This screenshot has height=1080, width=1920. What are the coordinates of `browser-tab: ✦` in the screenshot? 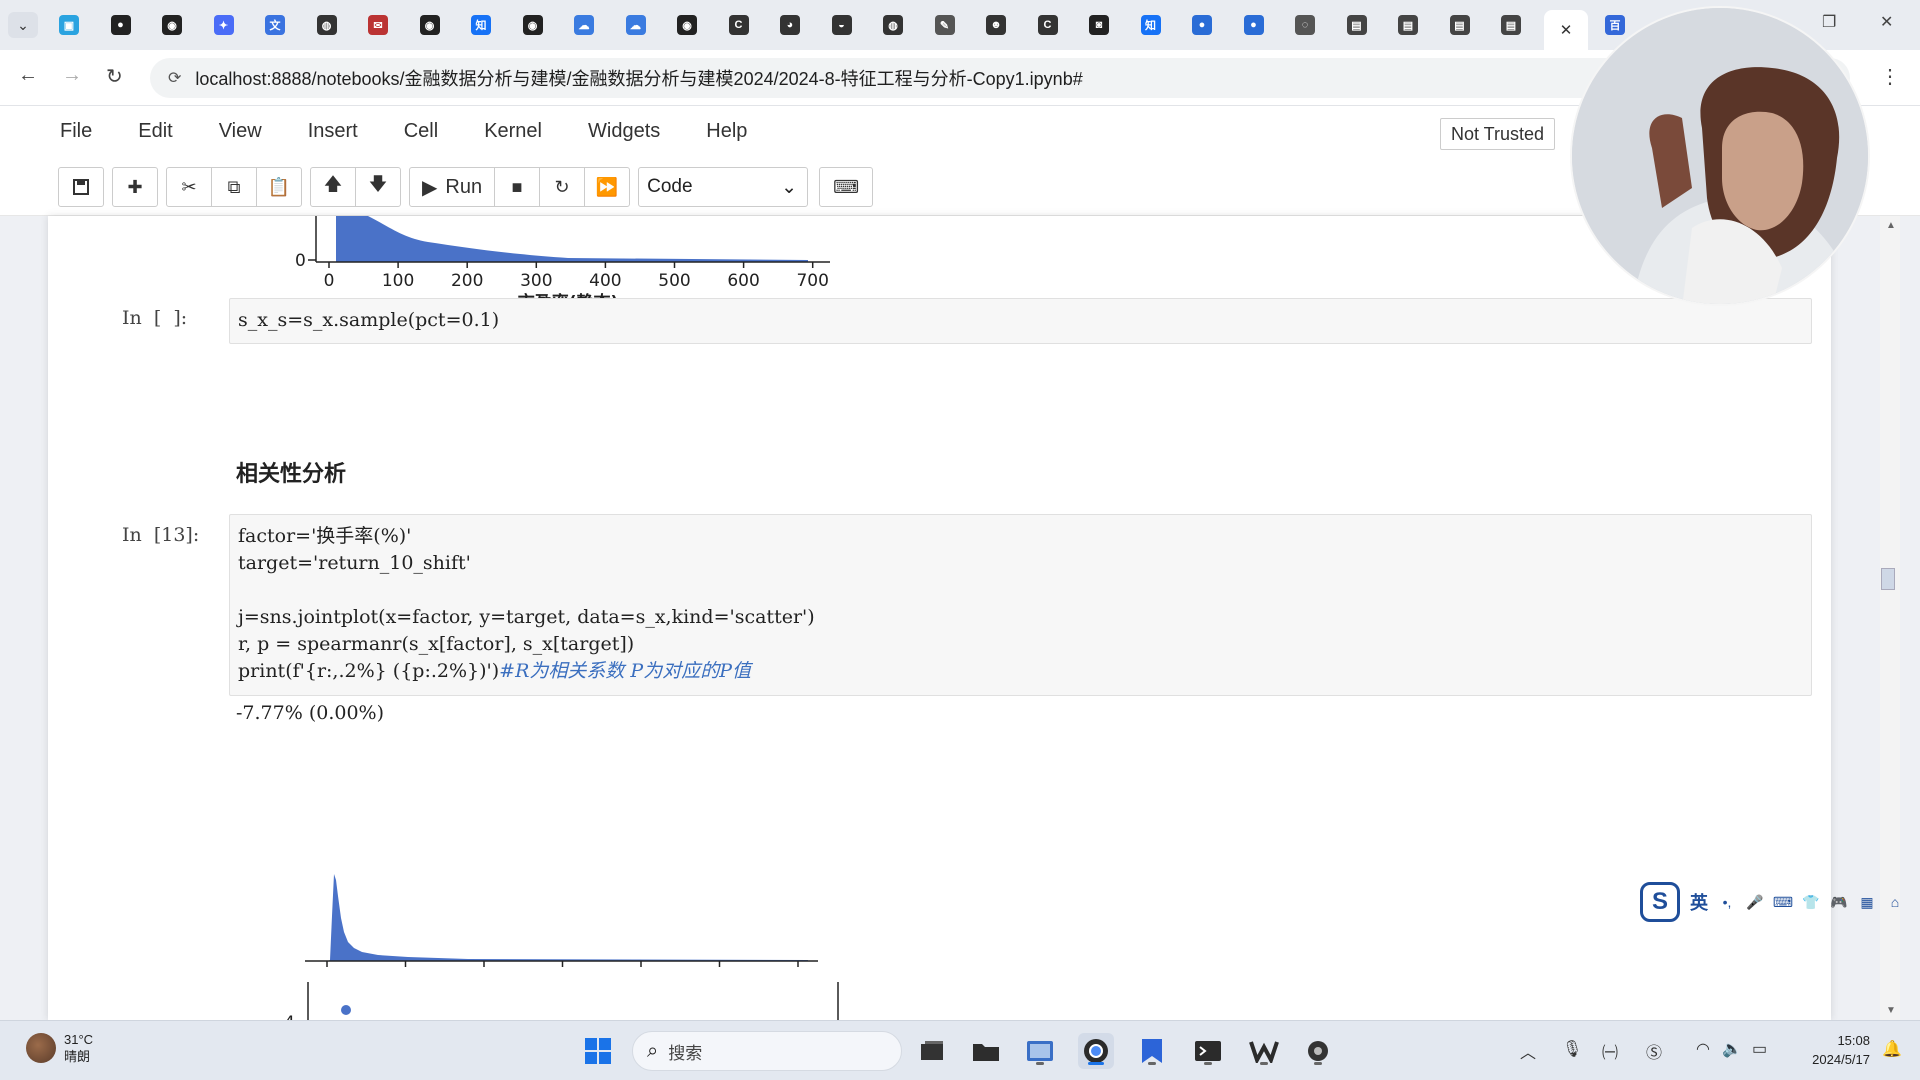 It's located at (224, 25).